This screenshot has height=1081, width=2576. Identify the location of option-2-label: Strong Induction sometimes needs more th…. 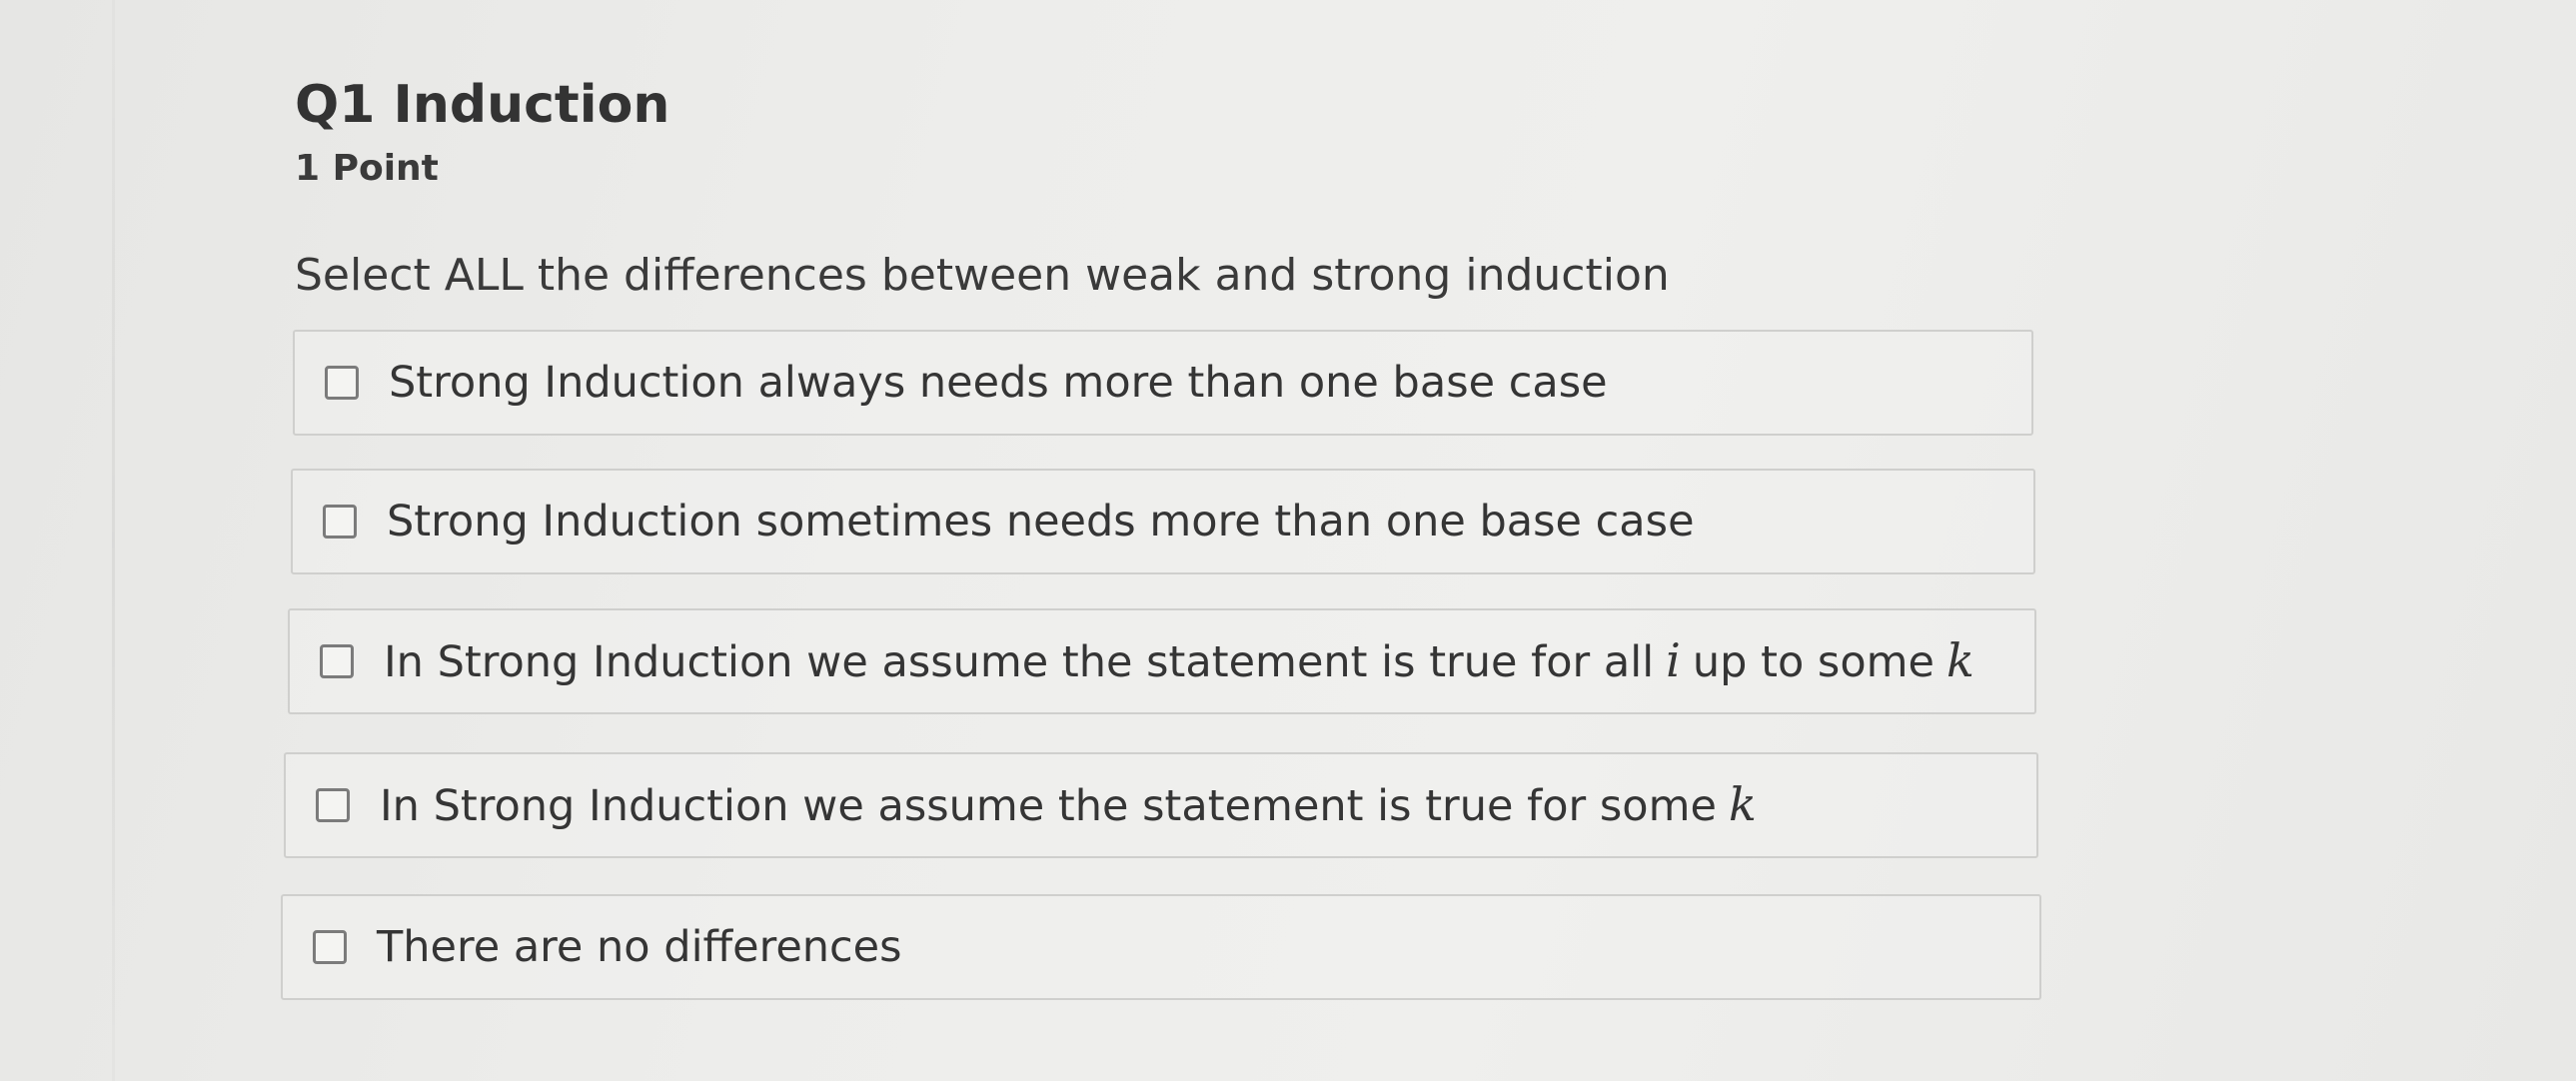
(1041, 521).